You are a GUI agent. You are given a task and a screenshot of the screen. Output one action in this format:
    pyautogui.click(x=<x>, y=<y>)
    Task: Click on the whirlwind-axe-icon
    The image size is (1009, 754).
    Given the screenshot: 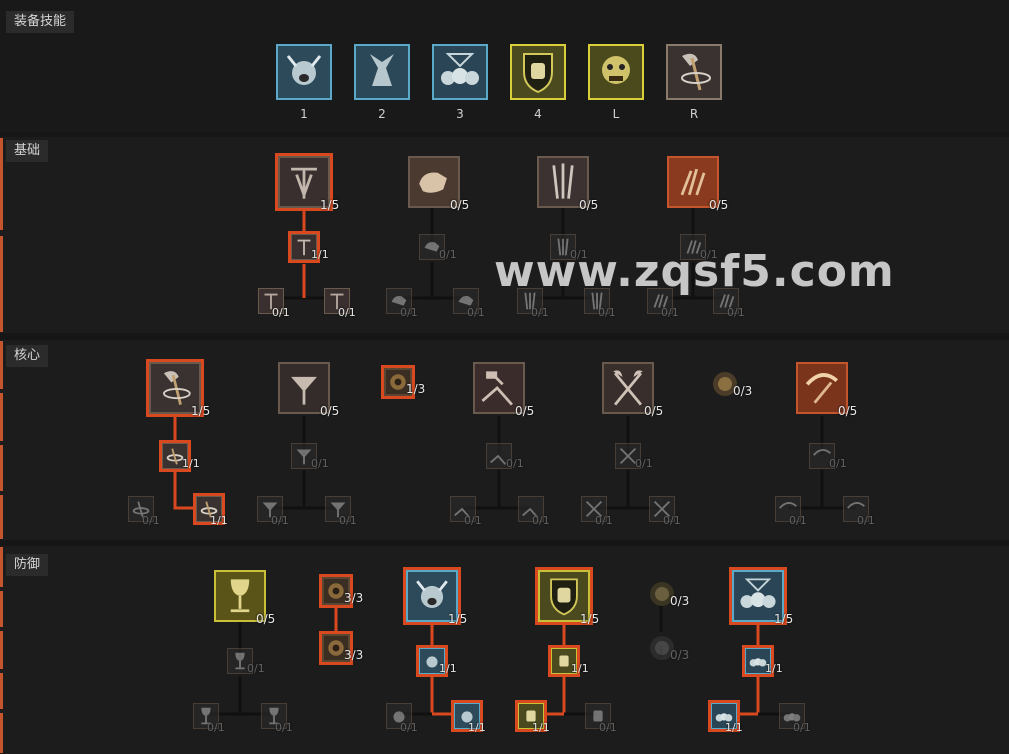 What is the action you would take?
    pyautogui.click(x=694, y=72)
    